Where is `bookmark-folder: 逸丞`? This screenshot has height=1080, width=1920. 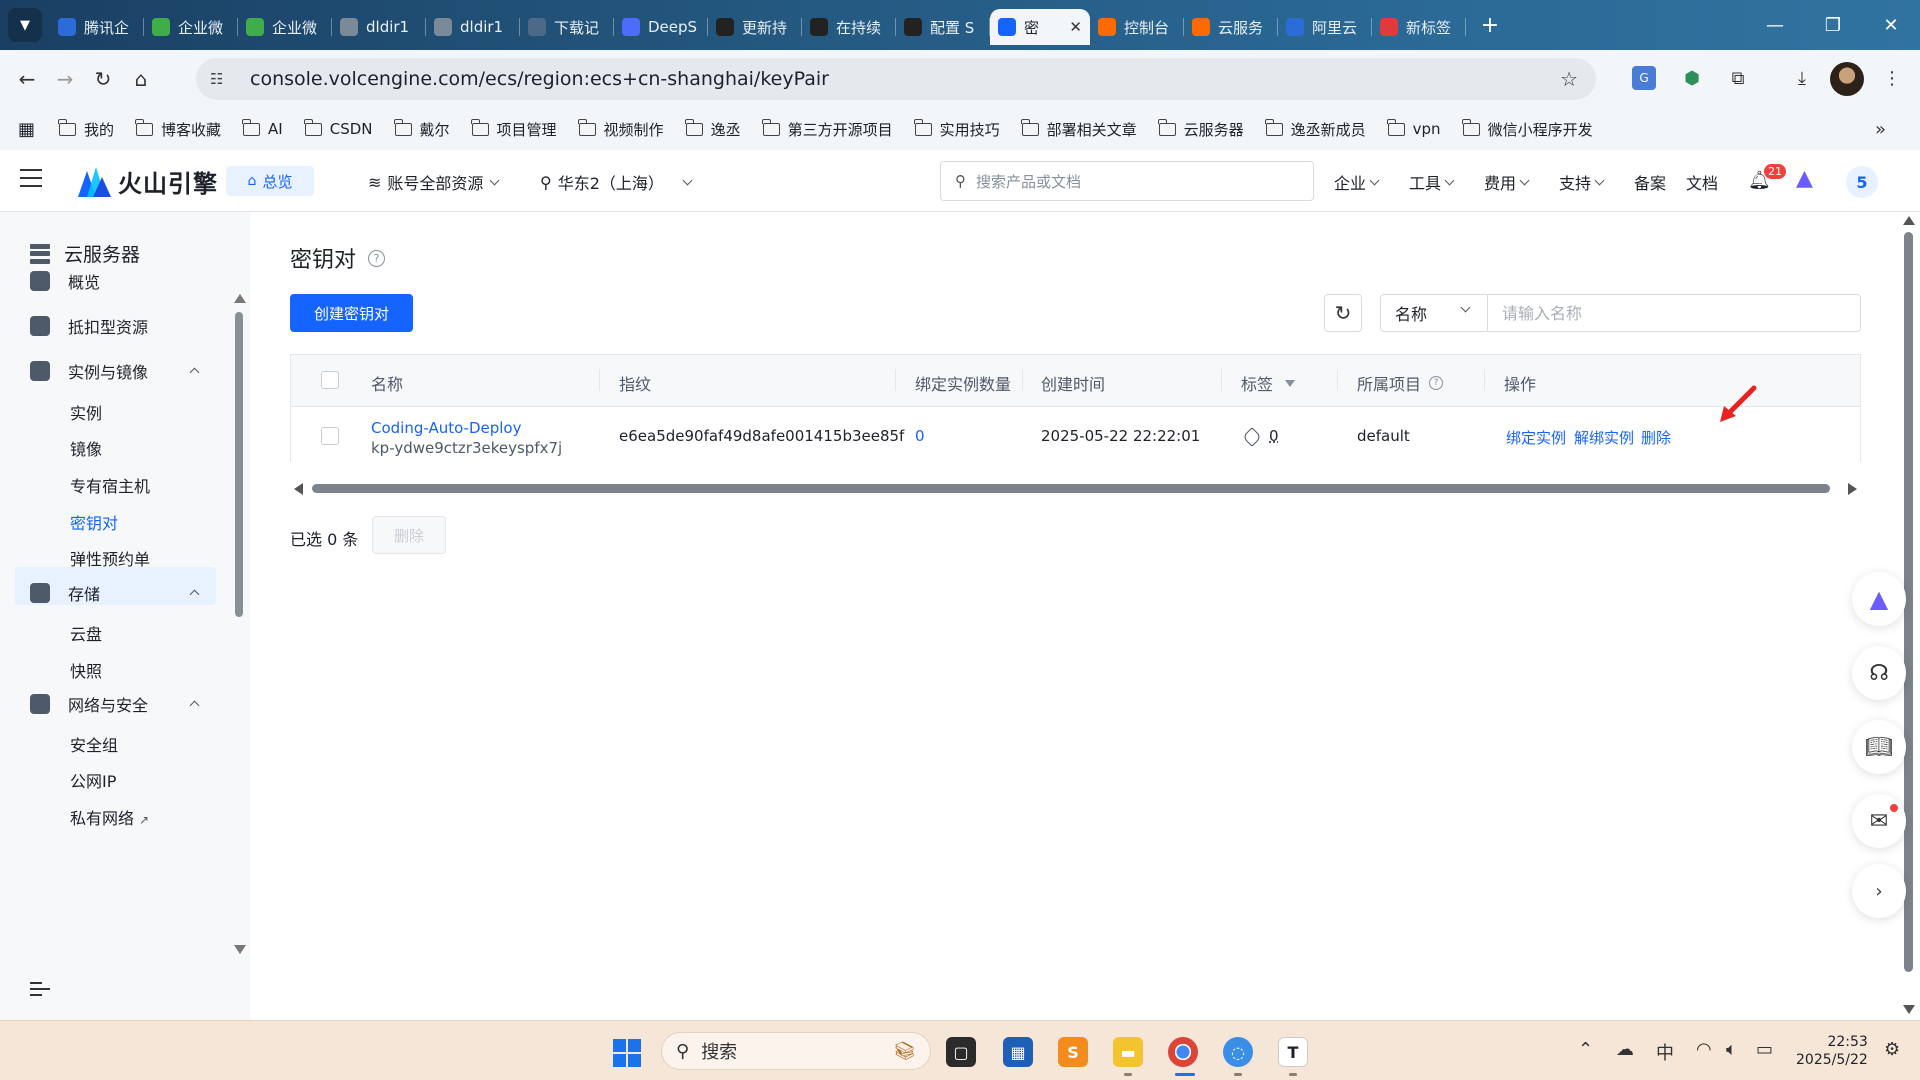 bookmark-folder: 逸丞 is located at coordinates (712, 129).